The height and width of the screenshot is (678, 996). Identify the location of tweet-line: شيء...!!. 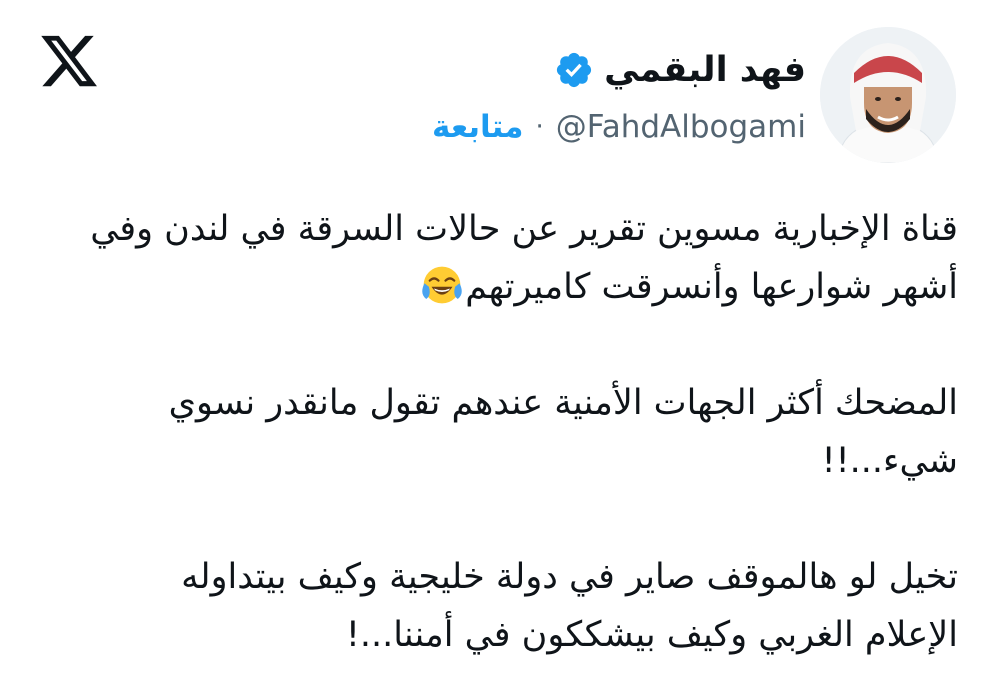
(889, 461).